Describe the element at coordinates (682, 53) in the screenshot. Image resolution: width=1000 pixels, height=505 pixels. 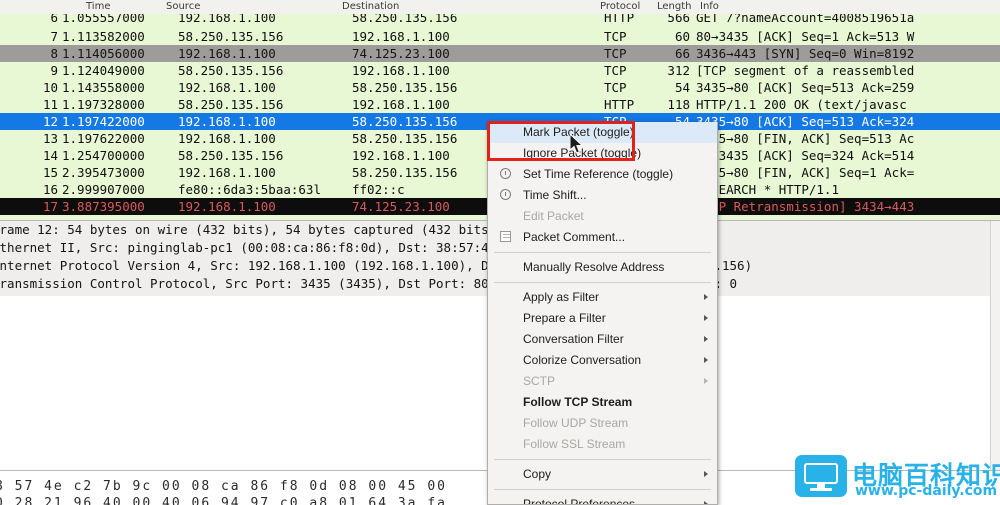
I see `cell-length: 66` at that location.